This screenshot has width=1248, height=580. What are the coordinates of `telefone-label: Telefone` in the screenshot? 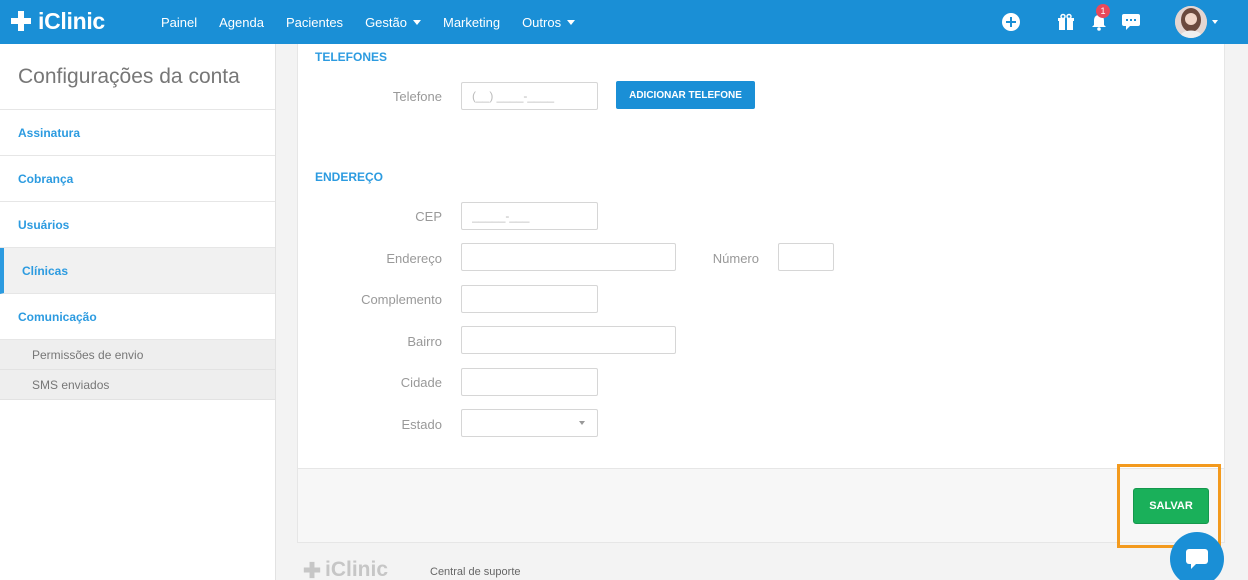 It's located at (417, 96).